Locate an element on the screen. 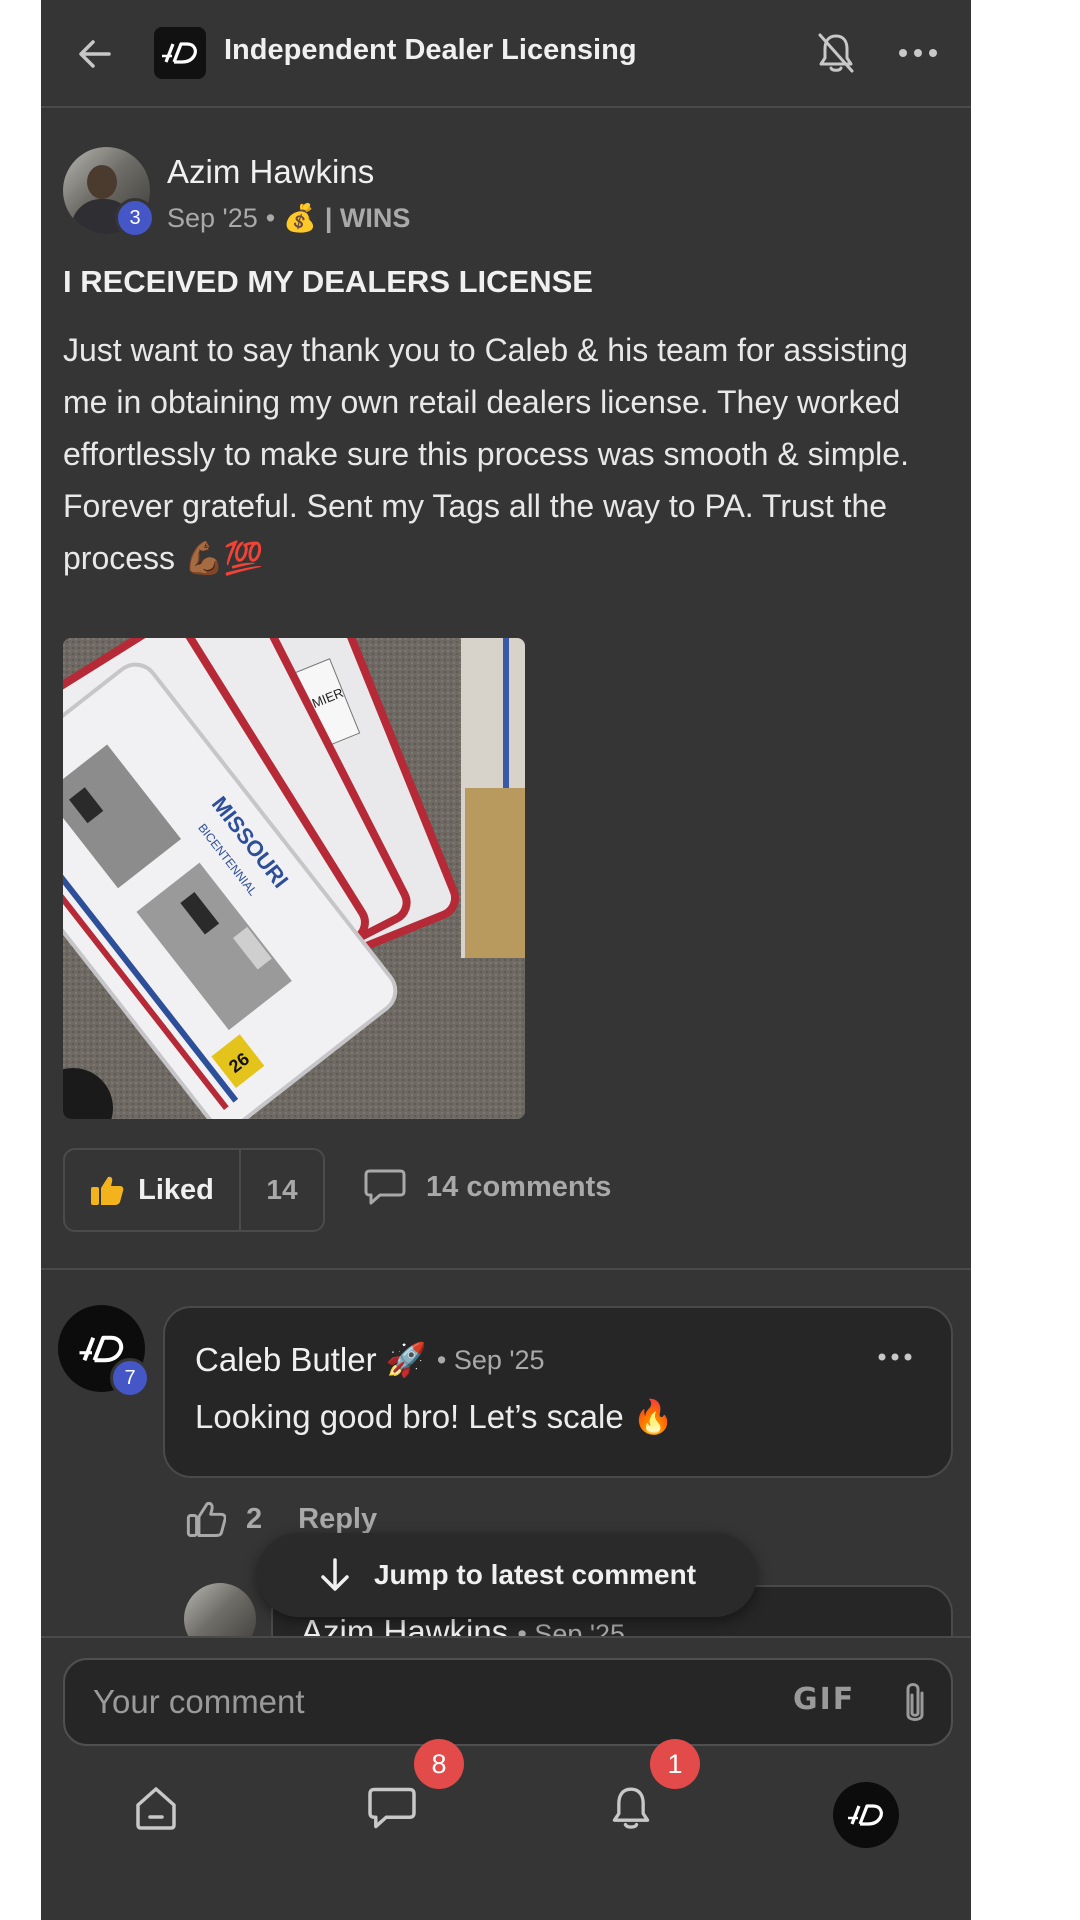 The width and height of the screenshot is (1080, 1920). like-label: Liked is located at coordinates (176, 1189).